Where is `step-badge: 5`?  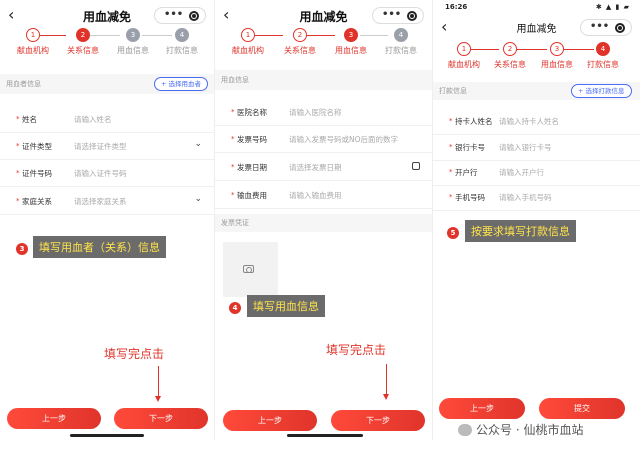 step-badge: 5 is located at coordinates (453, 233).